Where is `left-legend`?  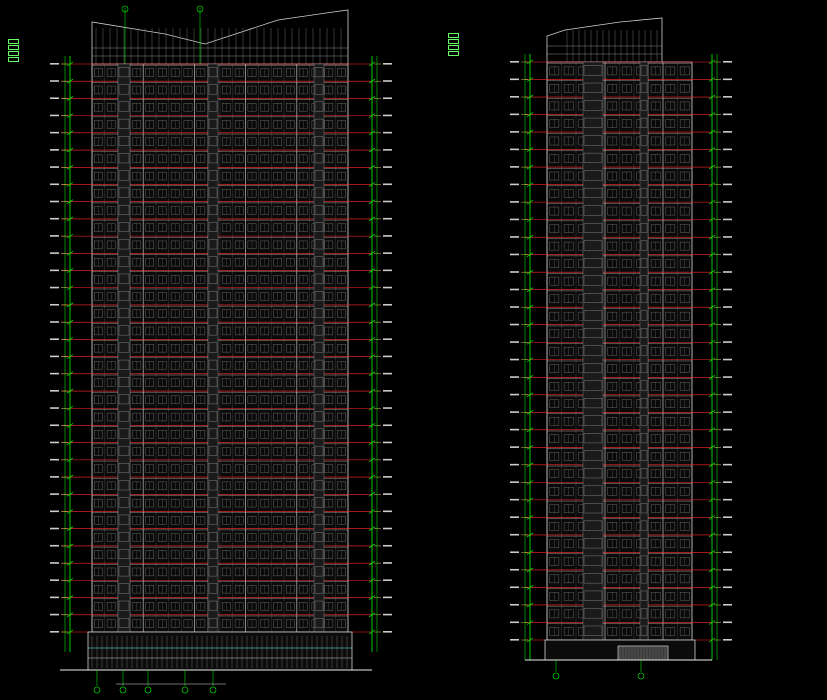
left-legend is located at coordinates (14, 50).